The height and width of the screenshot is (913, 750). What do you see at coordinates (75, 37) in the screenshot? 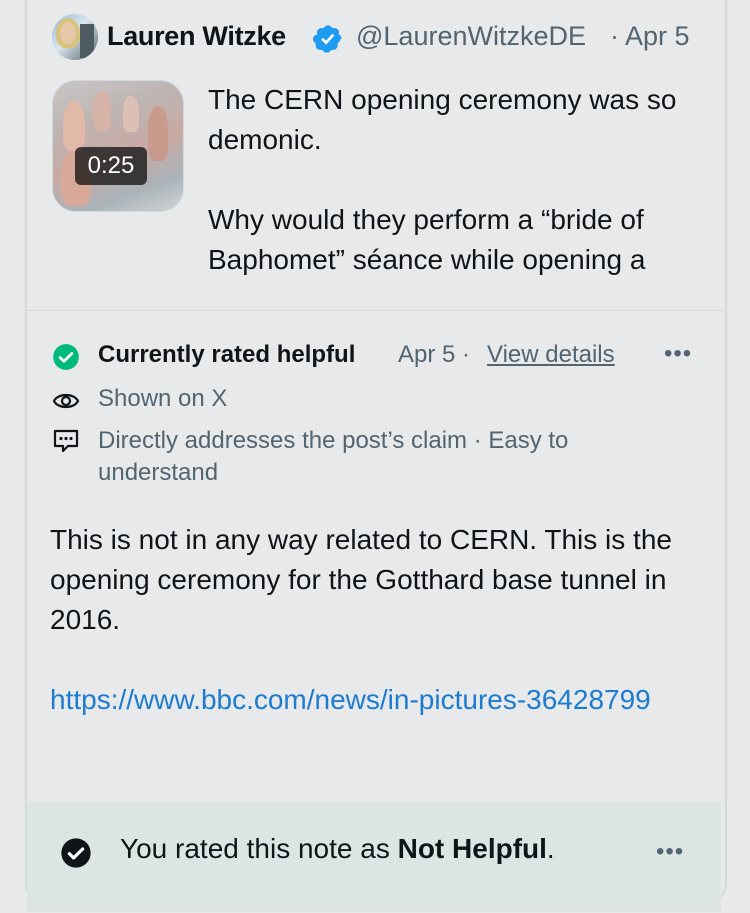
I see `avatar` at bounding box center [75, 37].